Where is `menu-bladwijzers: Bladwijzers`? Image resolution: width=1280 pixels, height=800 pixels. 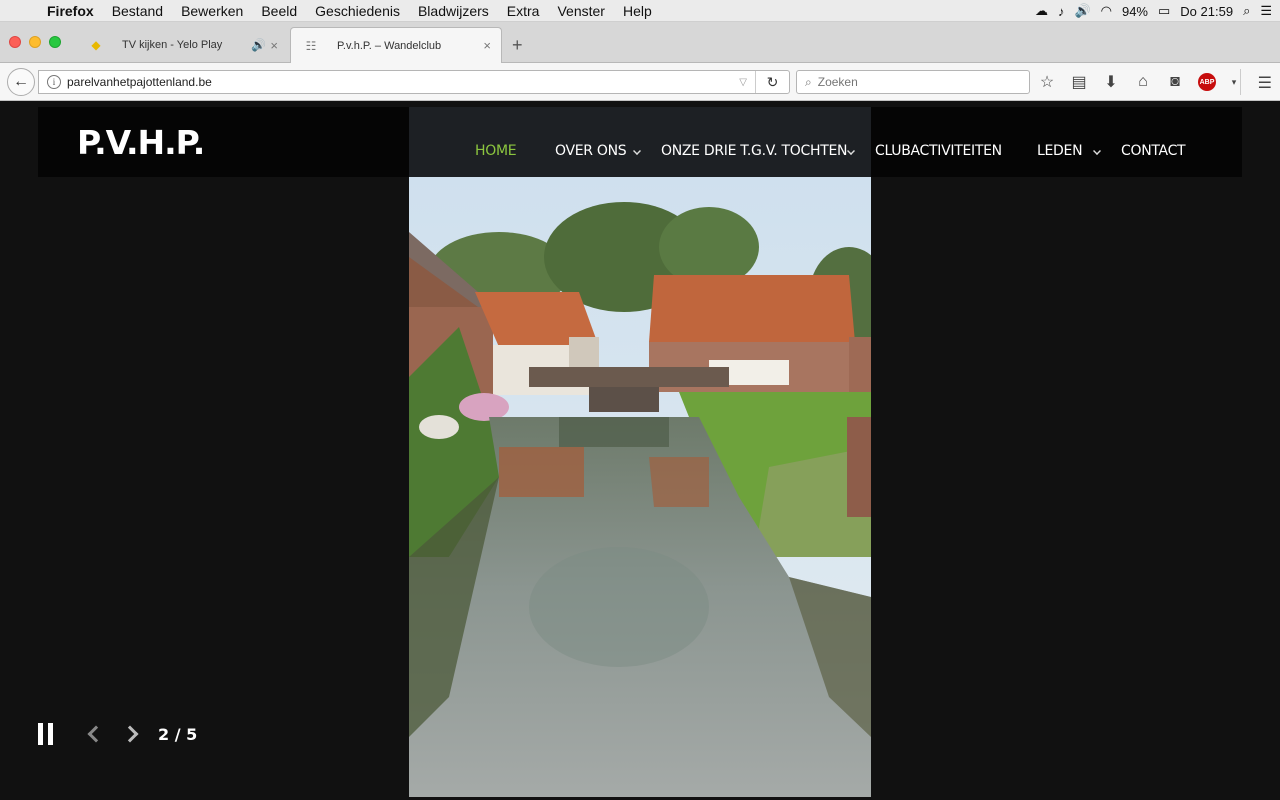 menu-bladwijzers: Bladwijzers is located at coordinates (453, 11).